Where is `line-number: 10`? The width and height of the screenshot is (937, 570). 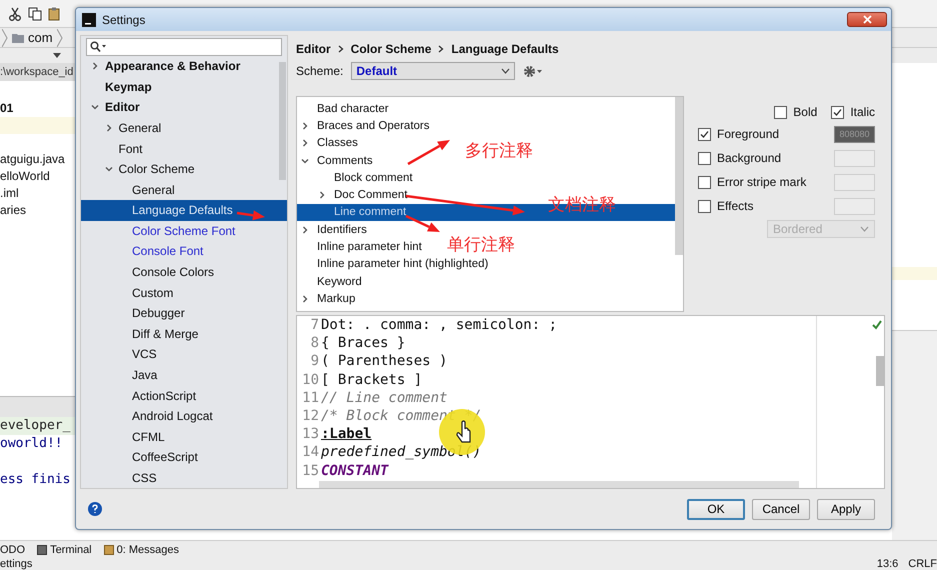 line-number: 10 is located at coordinates (310, 379).